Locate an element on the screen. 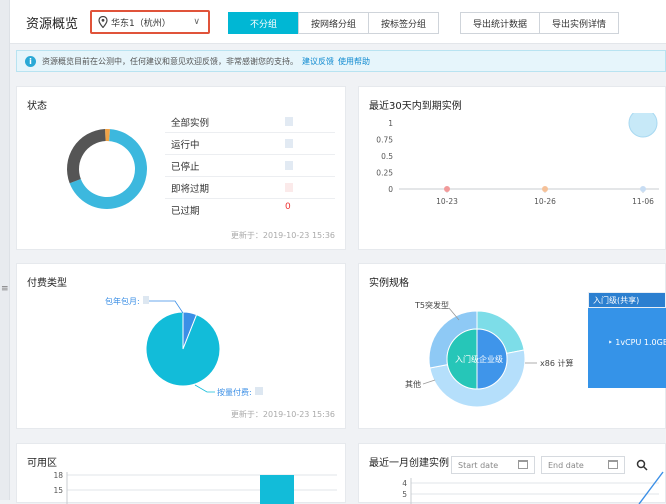 This screenshot has height=504, width=666. billing-pie-chart: 包年包月: 按量付费: is located at coordinates (184, 346).